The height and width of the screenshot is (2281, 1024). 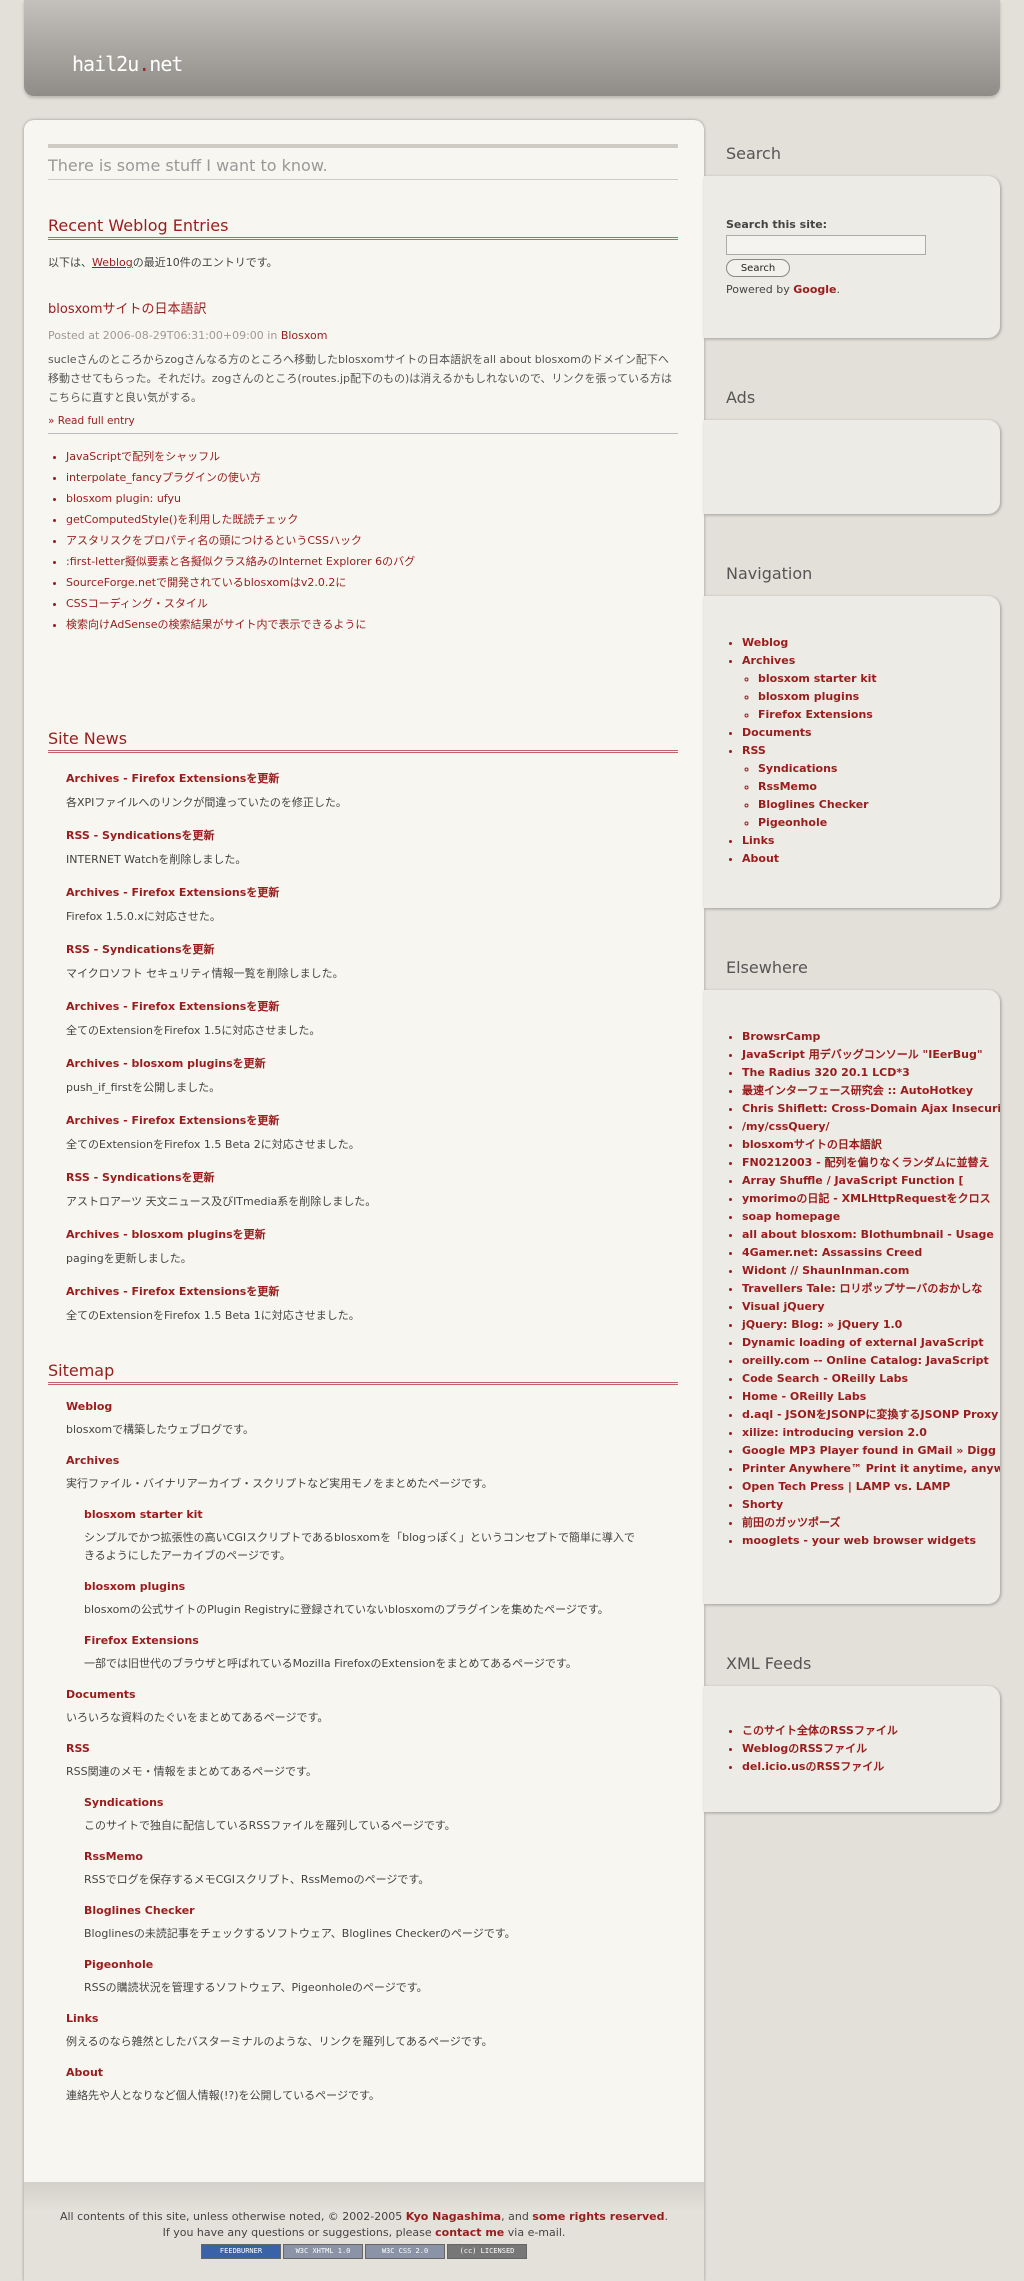 What do you see at coordinates (304, 335) in the screenshot?
I see `entry-category-link: Blosxom` at bounding box center [304, 335].